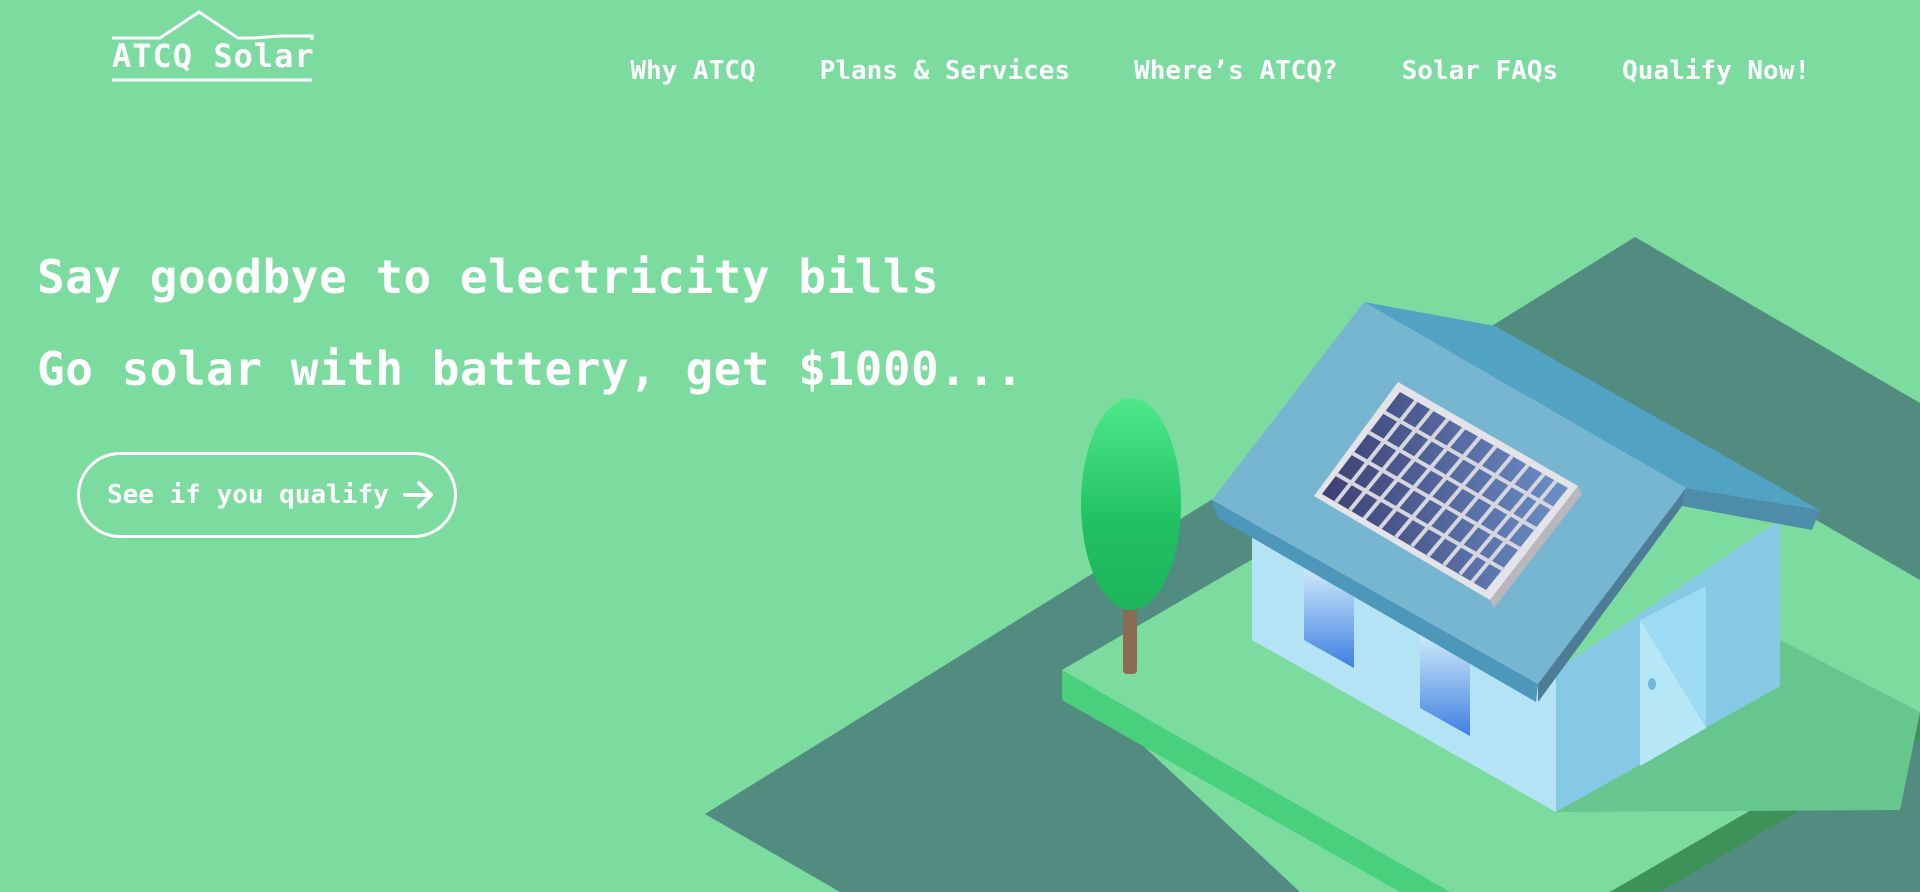 This screenshot has width=1920, height=892. What do you see at coordinates (417, 495) in the screenshot?
I see `arrow-right-icon` at bounding box center [417, 495].